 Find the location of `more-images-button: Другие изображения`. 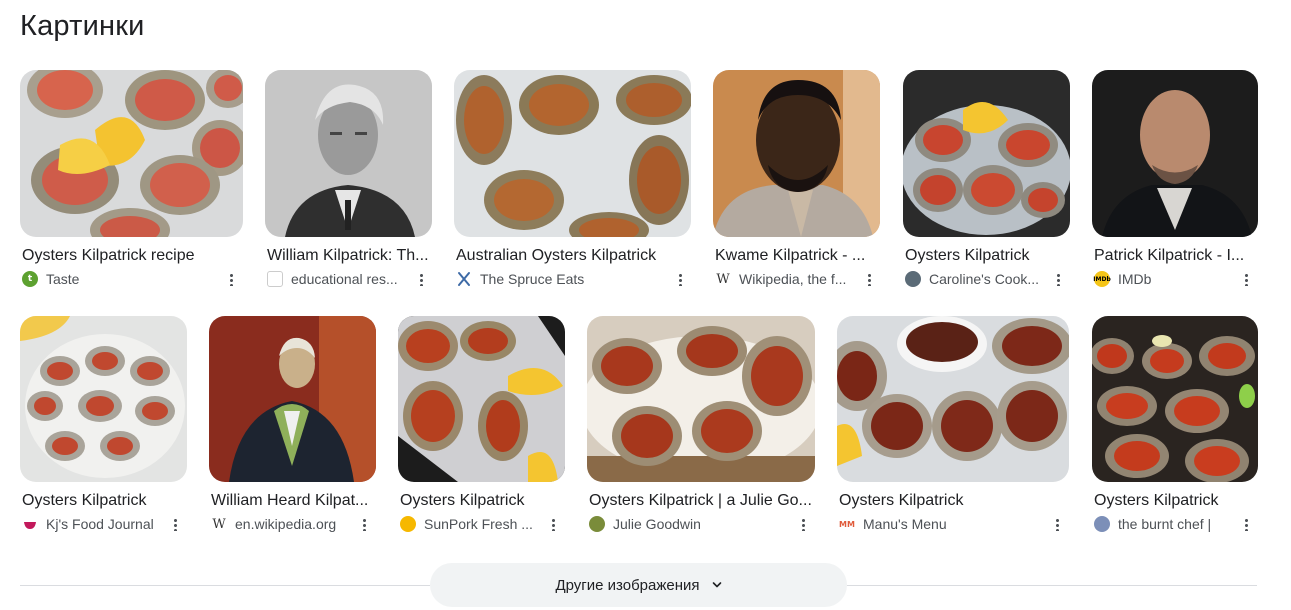

more-images-button: Другие изображения is located at coordinates (638, 585).